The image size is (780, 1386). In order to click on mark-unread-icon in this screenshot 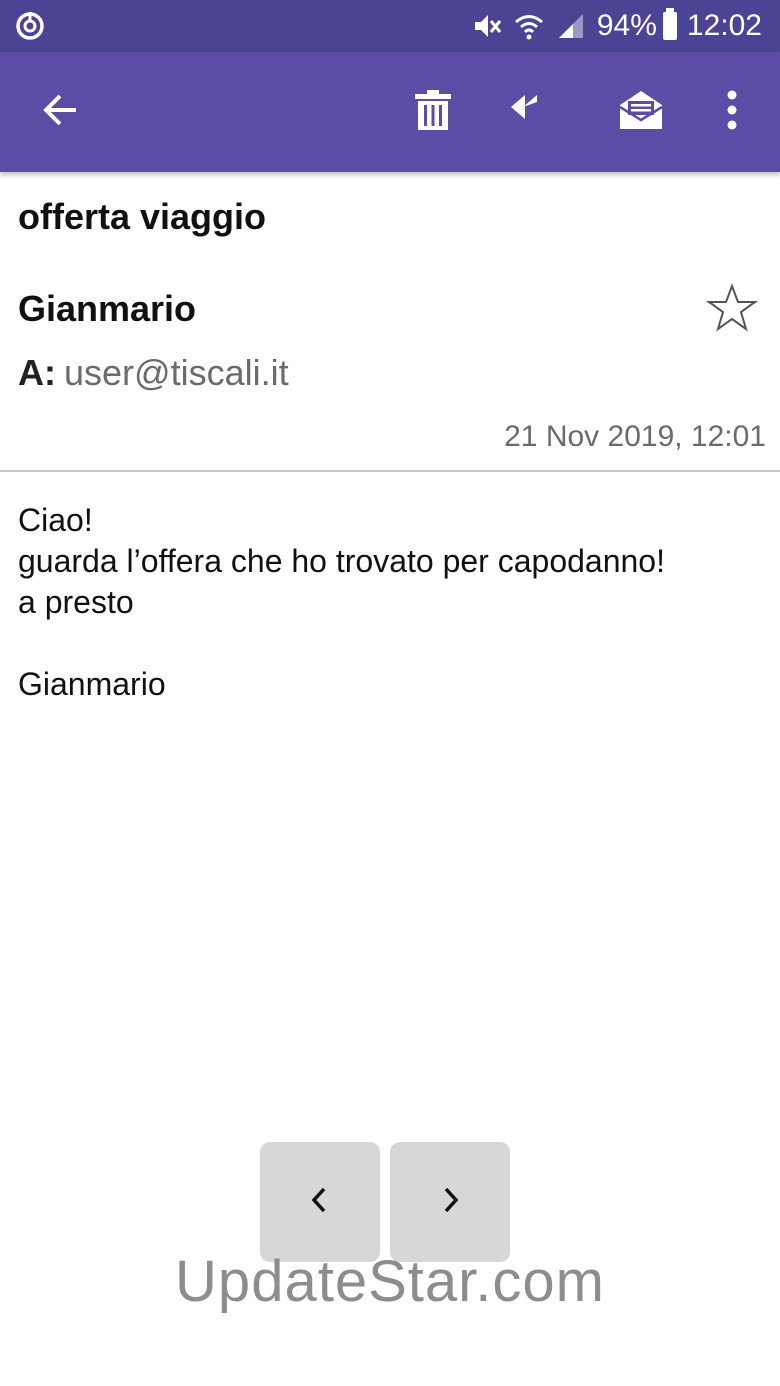, I will do `click(641, 112)`.